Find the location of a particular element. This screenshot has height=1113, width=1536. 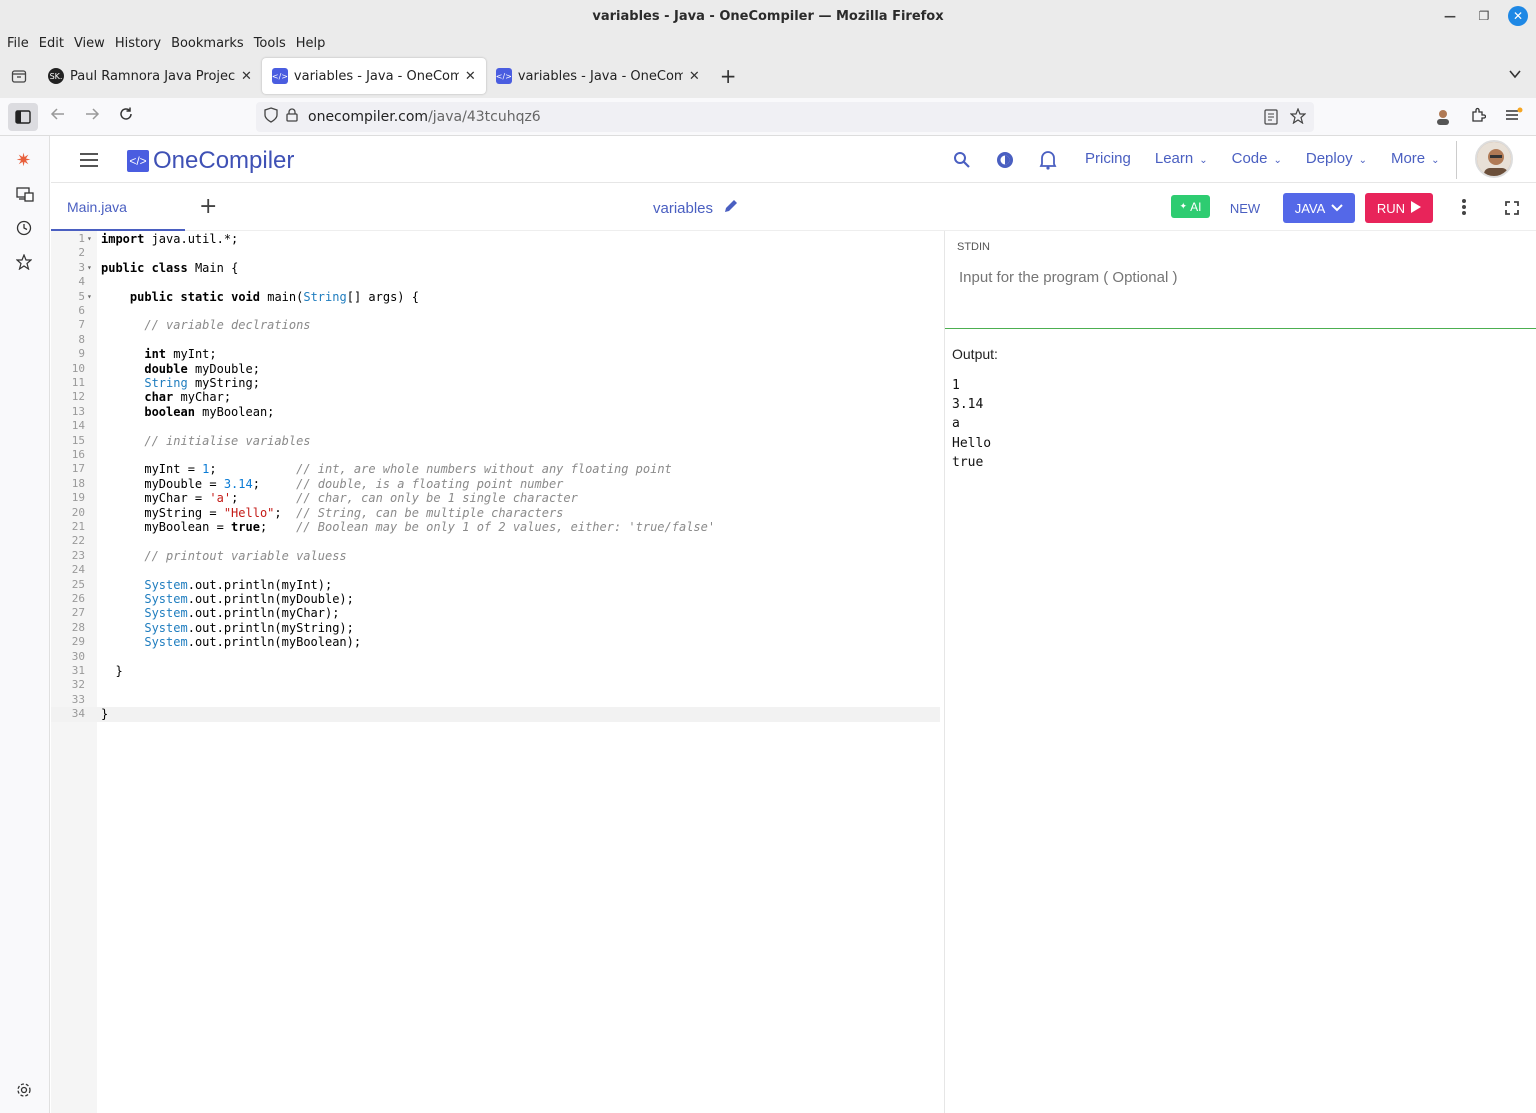

edit-pencil-icon is located at coordinates (731, 208).